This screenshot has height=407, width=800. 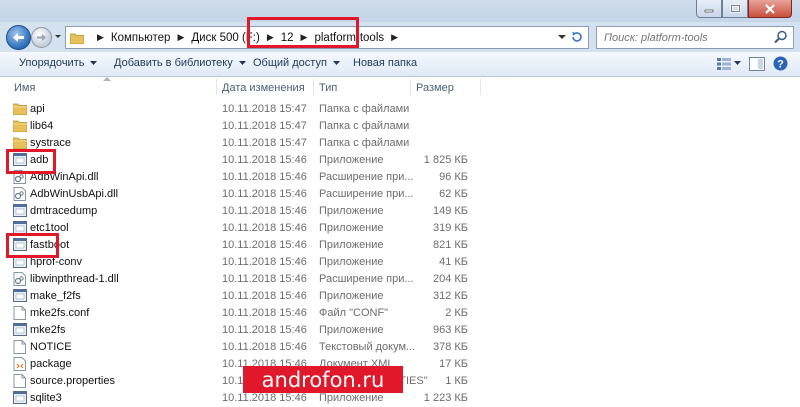 I want to click on file-size: 378 КБ, so click(x=450, y=347).